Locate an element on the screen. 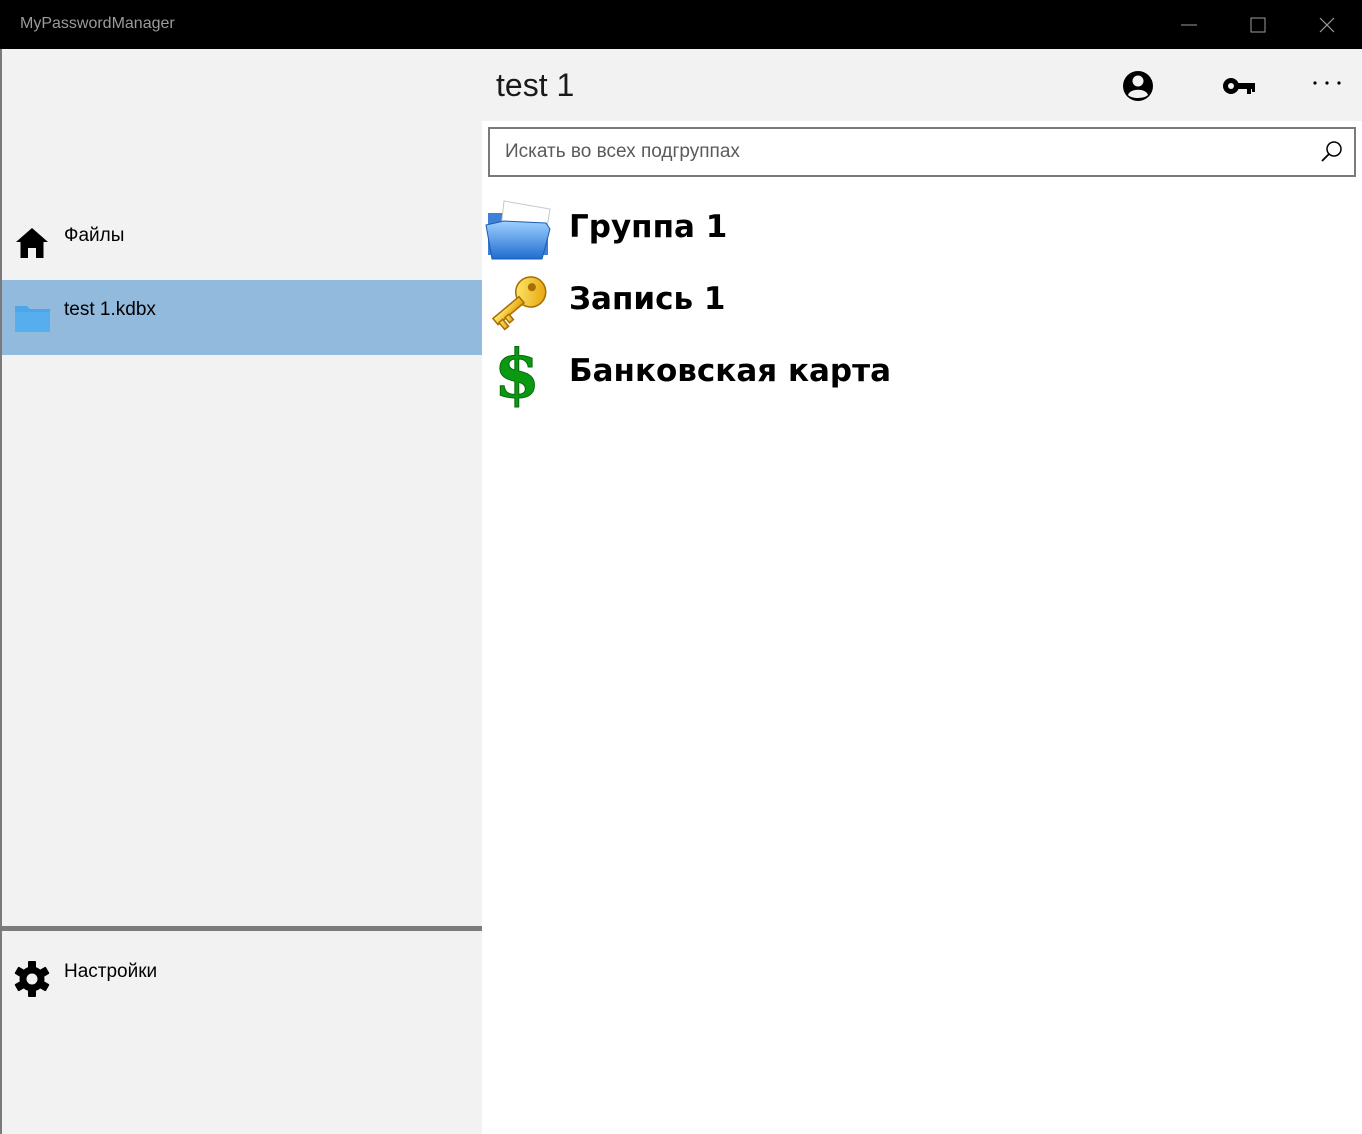 The width and height of the screenshot is (1362, 1134). maximize-button is located at coordinates (1258, 24).